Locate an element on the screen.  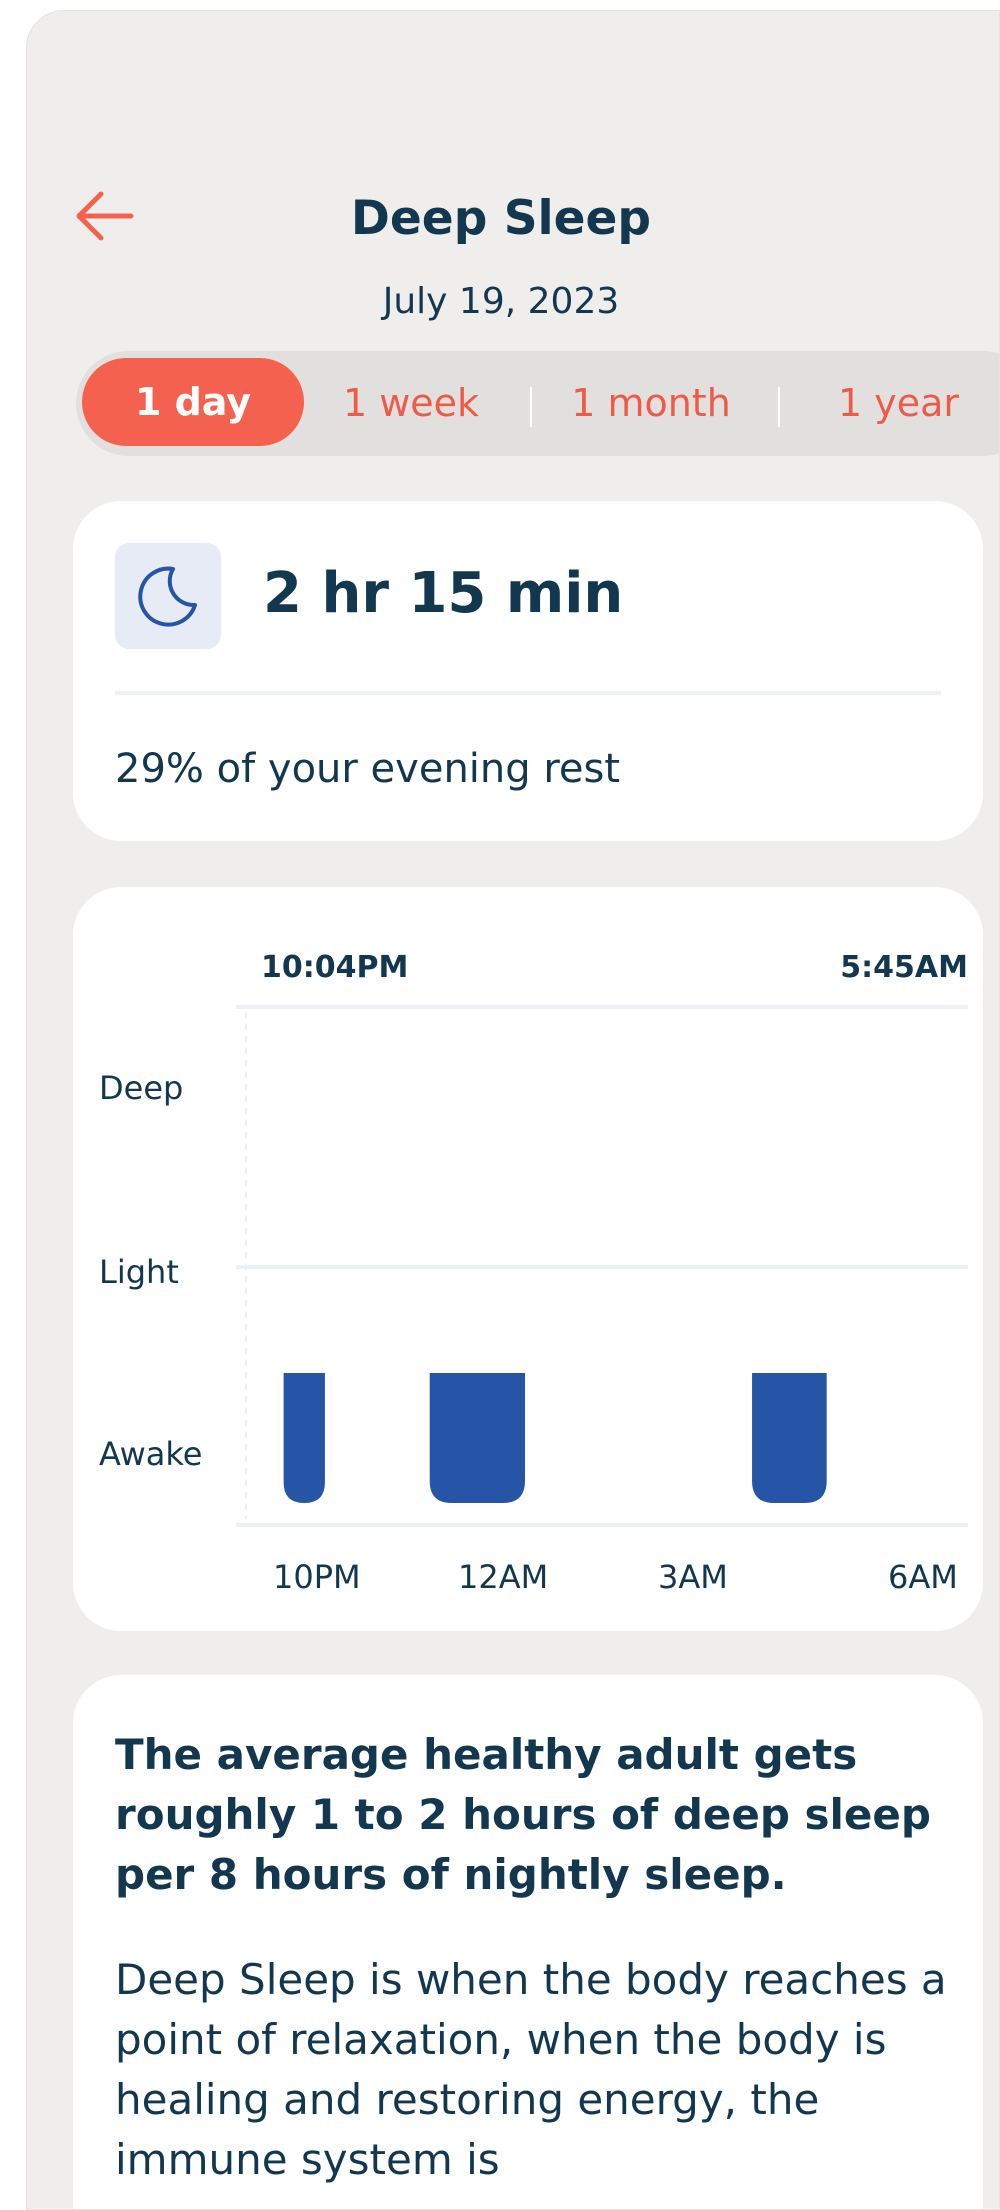
tab-1-week: 1 week is located at coordinates (411, 403).